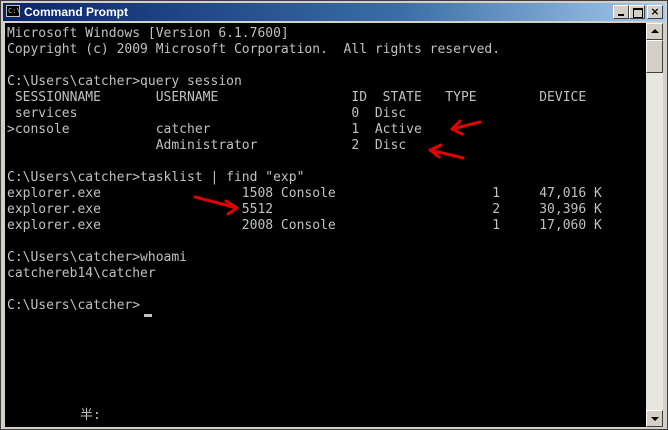 The width and height of the screenshot is (668, 430). I want to click on arrow-down-icon, so click(655, 419).